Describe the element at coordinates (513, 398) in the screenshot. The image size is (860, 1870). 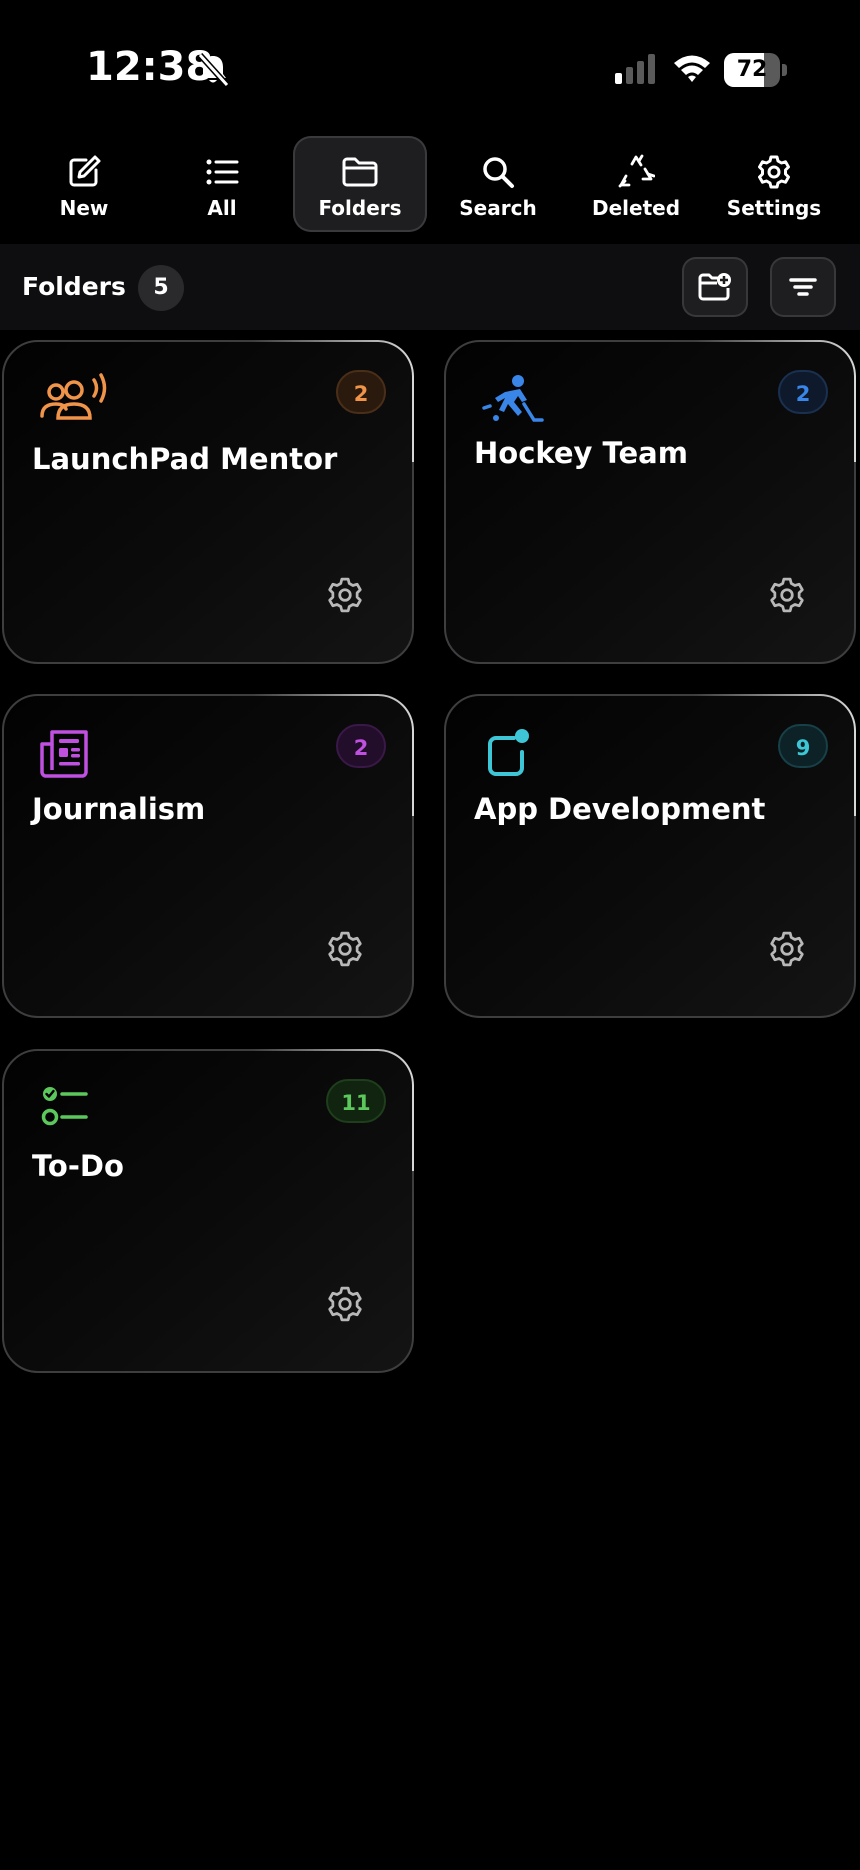
I see `hockey-player-icon` at that location.